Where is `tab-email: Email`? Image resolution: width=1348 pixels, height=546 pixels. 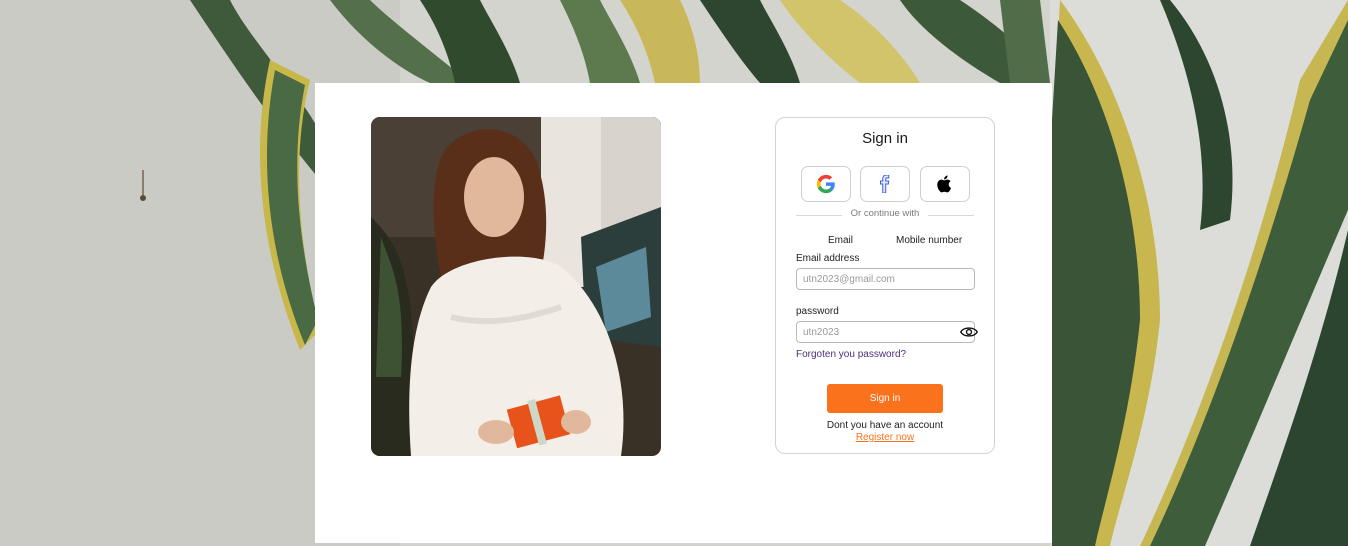
tab-email: Email is located at coordinates (840, 240).